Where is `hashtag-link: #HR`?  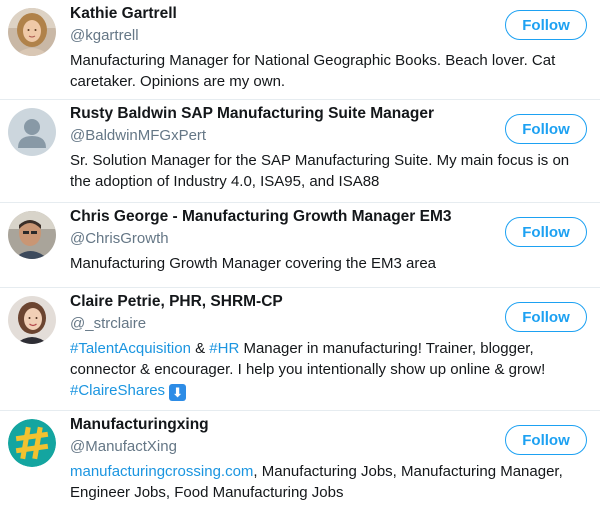 hashtag-link: #HR is located at coordinates (224, 348).